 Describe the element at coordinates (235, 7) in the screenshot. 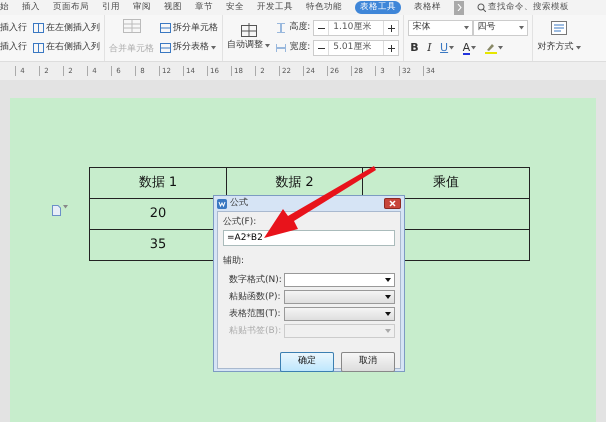

I see `menu-tab: 安全` at that location.